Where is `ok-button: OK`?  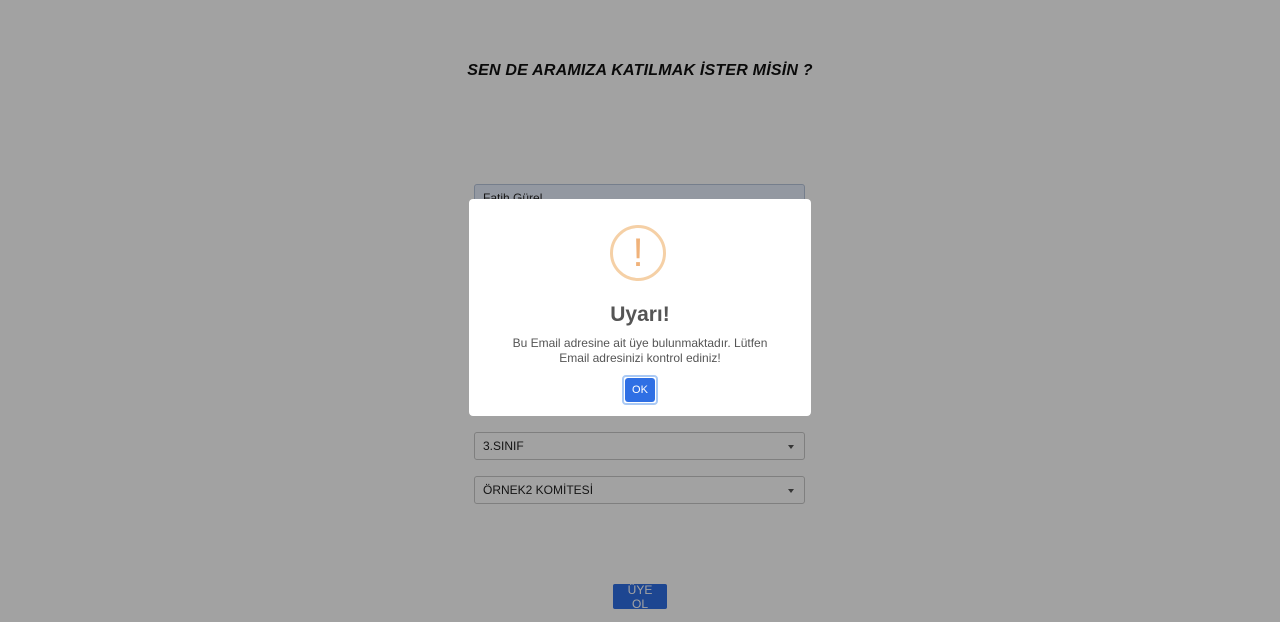
ok-button: OK is located at coordinates (640, 390).